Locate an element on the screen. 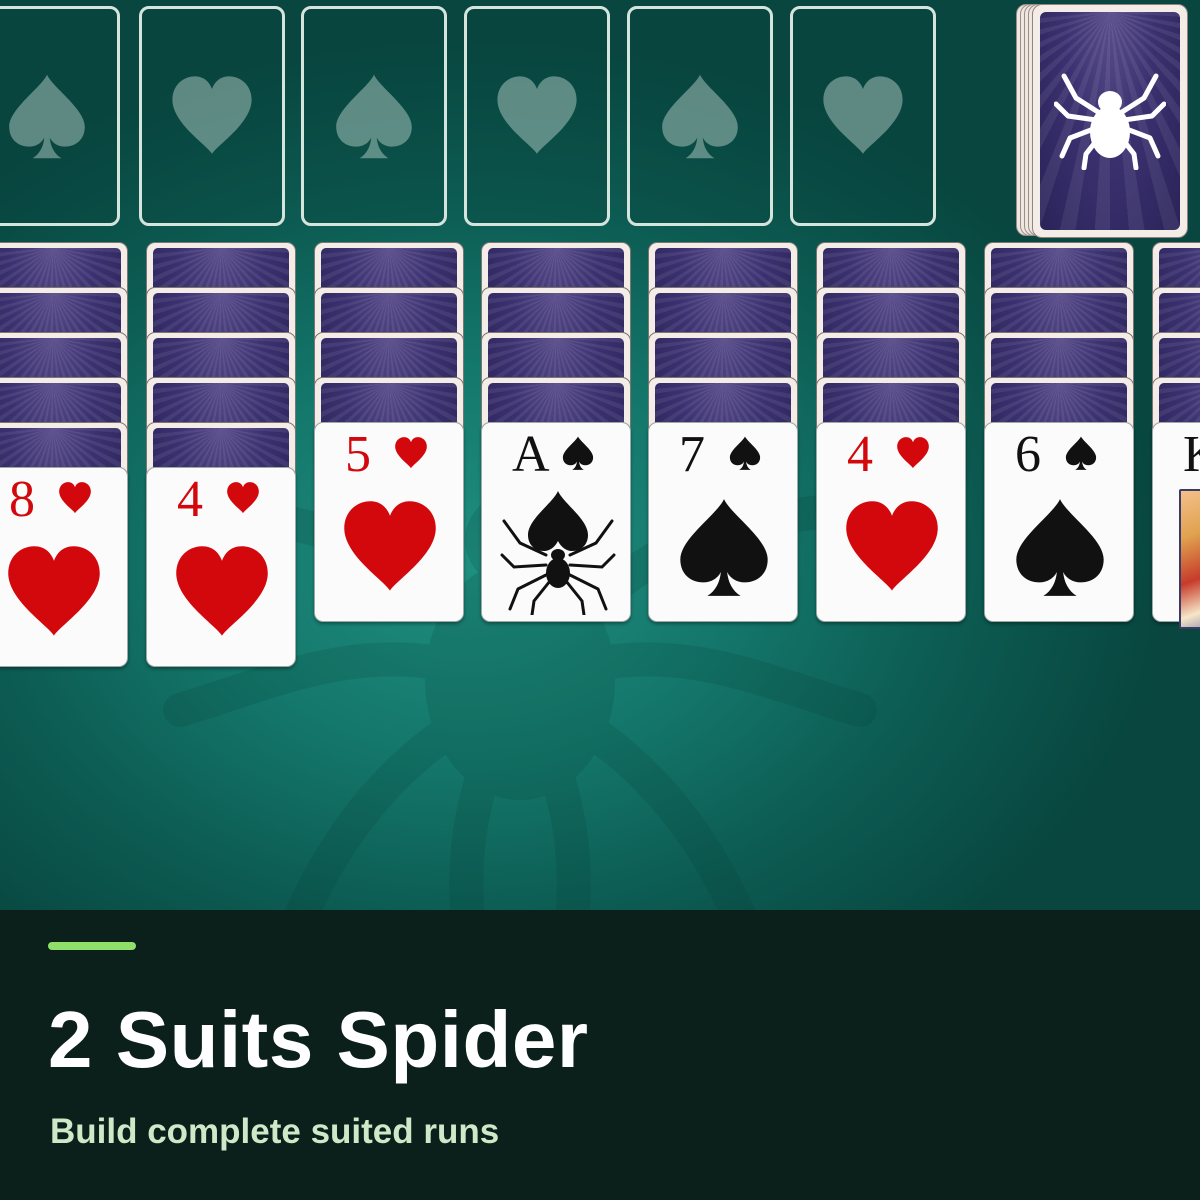  face-up-card: 6 is located at coordinates (1059, 522).